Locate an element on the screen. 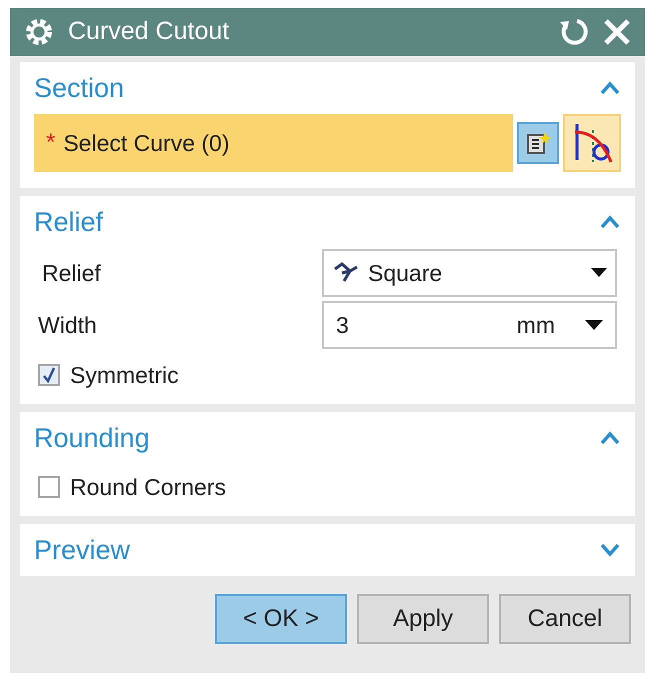 The image size is (652, 682). group-title: Relief is located at coordinates (69, 222).